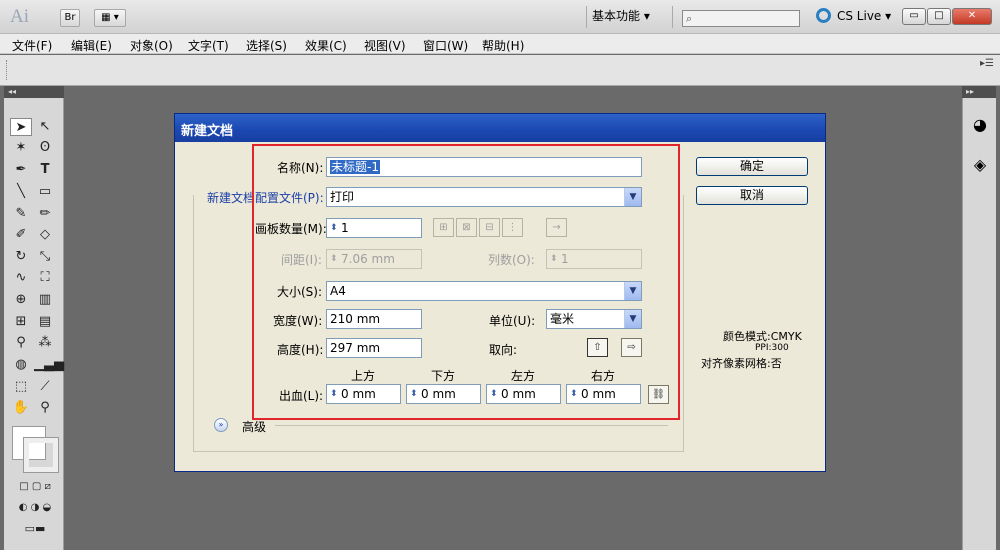 This screenshot has height=550, width=1000. What do you see at coordinates (21, 343) in the screenshot?
I see `eyedropper-tool-icon: ⚲` at bounding box center [21, 343].